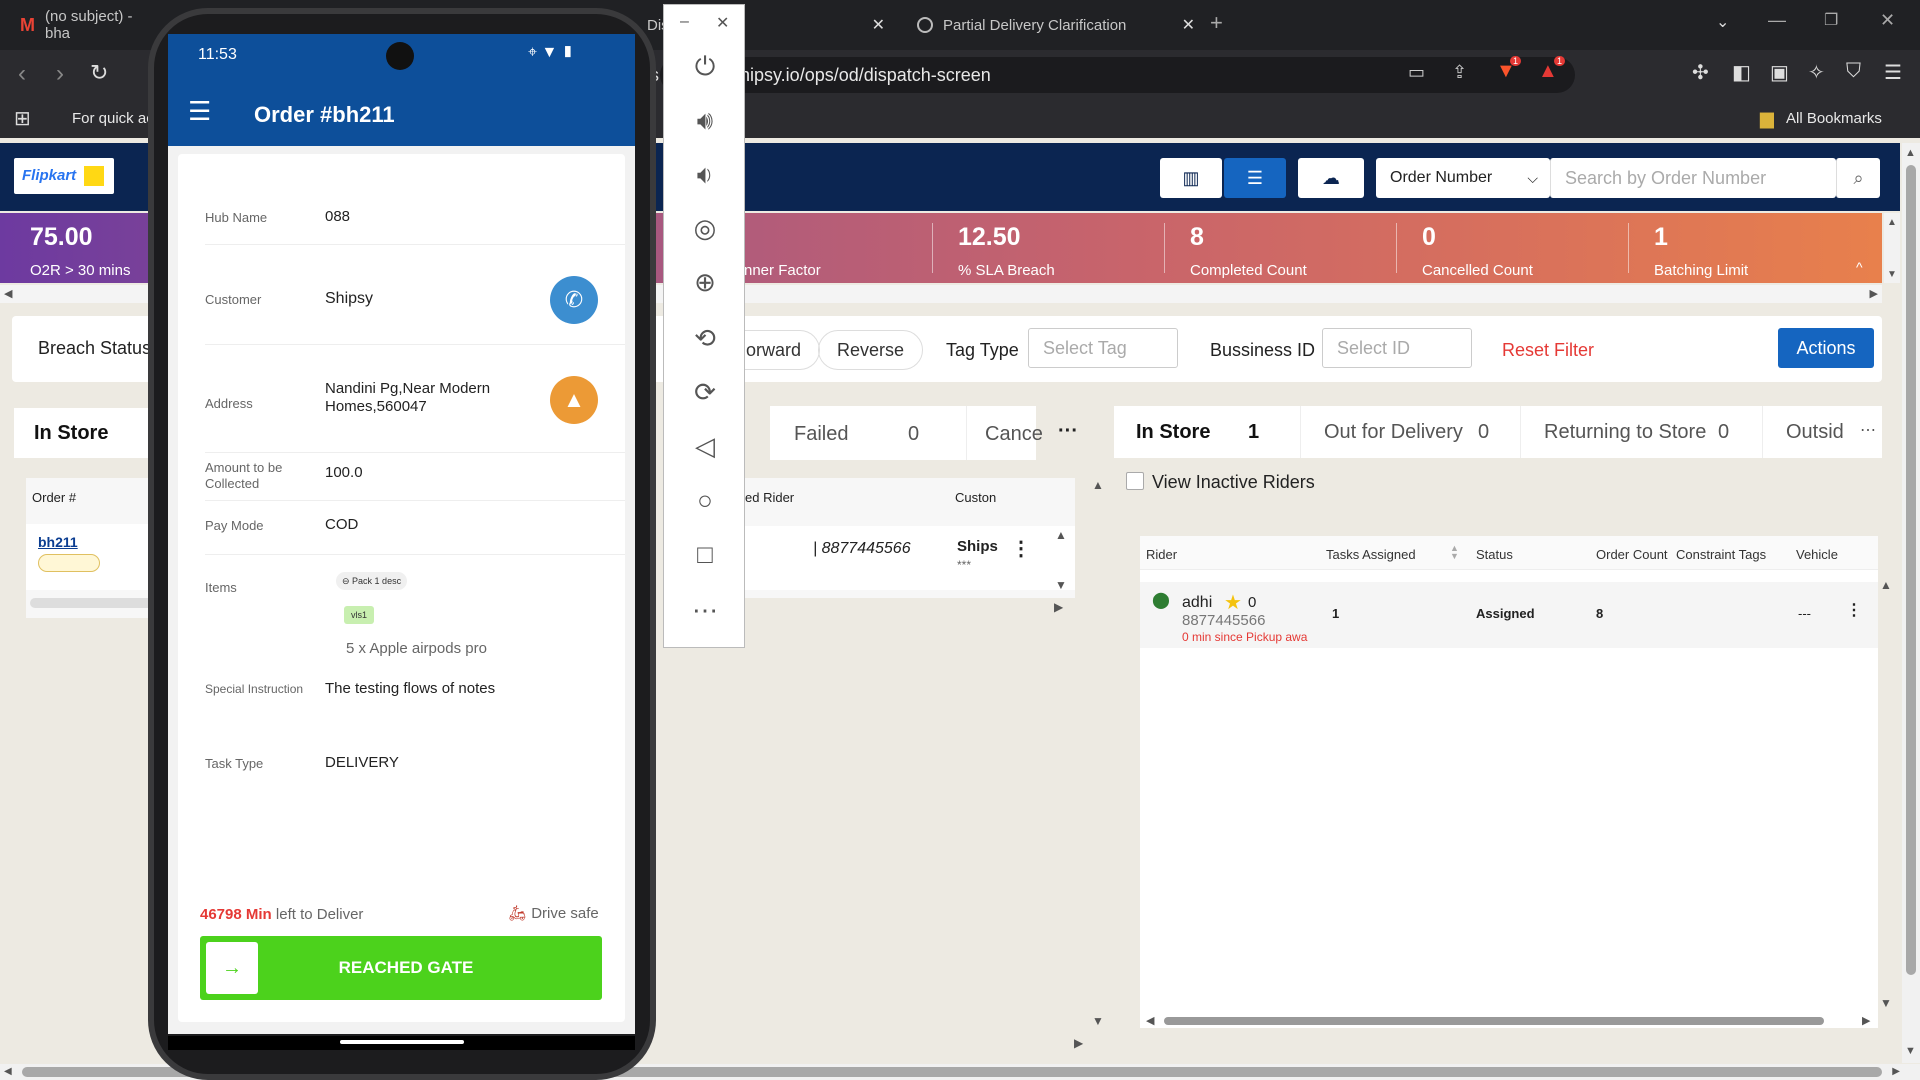 The image size is (1920, 1080). What do you see at coordinates (684, 22) in the screenshot?
I see `minimize-icon: –` at bounding box center [684, 22].